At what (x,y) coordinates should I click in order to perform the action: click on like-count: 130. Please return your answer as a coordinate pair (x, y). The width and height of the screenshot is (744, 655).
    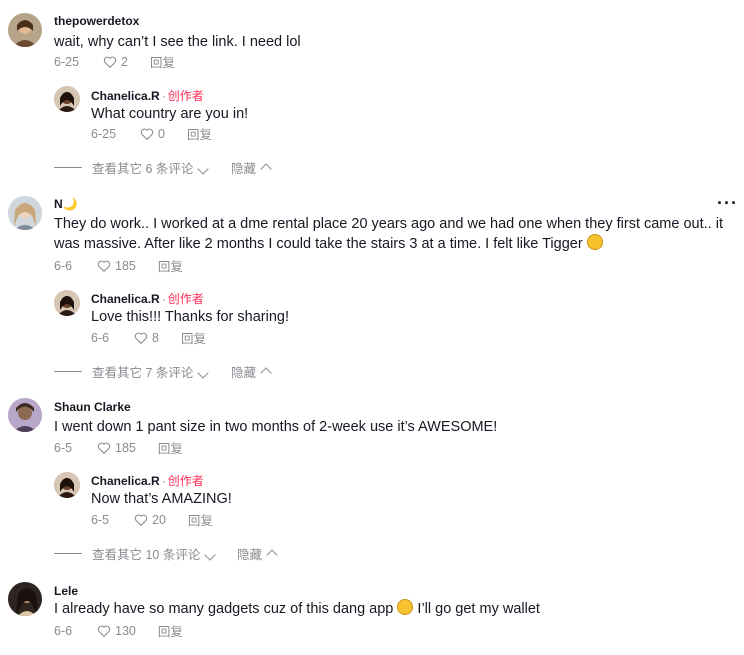
    Looking at the image, I should click on (125, 630).